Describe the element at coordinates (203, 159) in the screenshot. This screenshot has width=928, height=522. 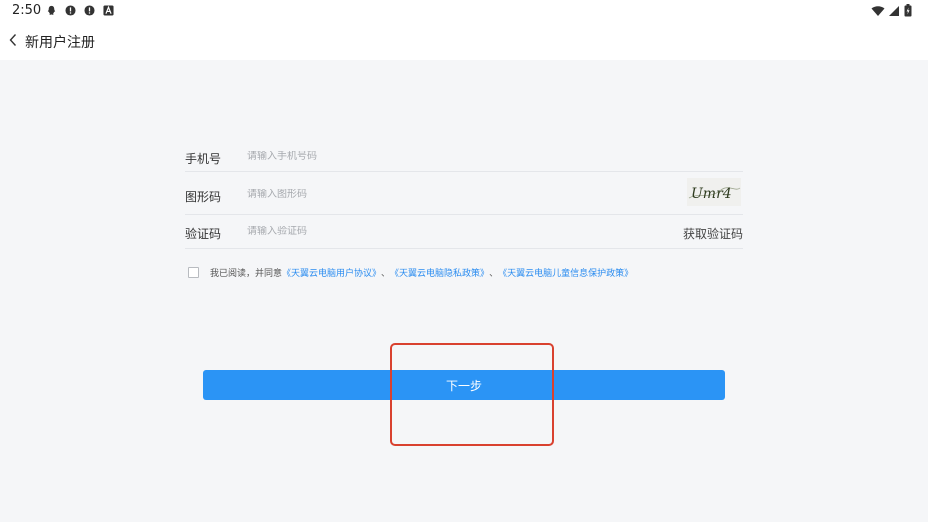
I see `phone-label: 手机号` at that location.